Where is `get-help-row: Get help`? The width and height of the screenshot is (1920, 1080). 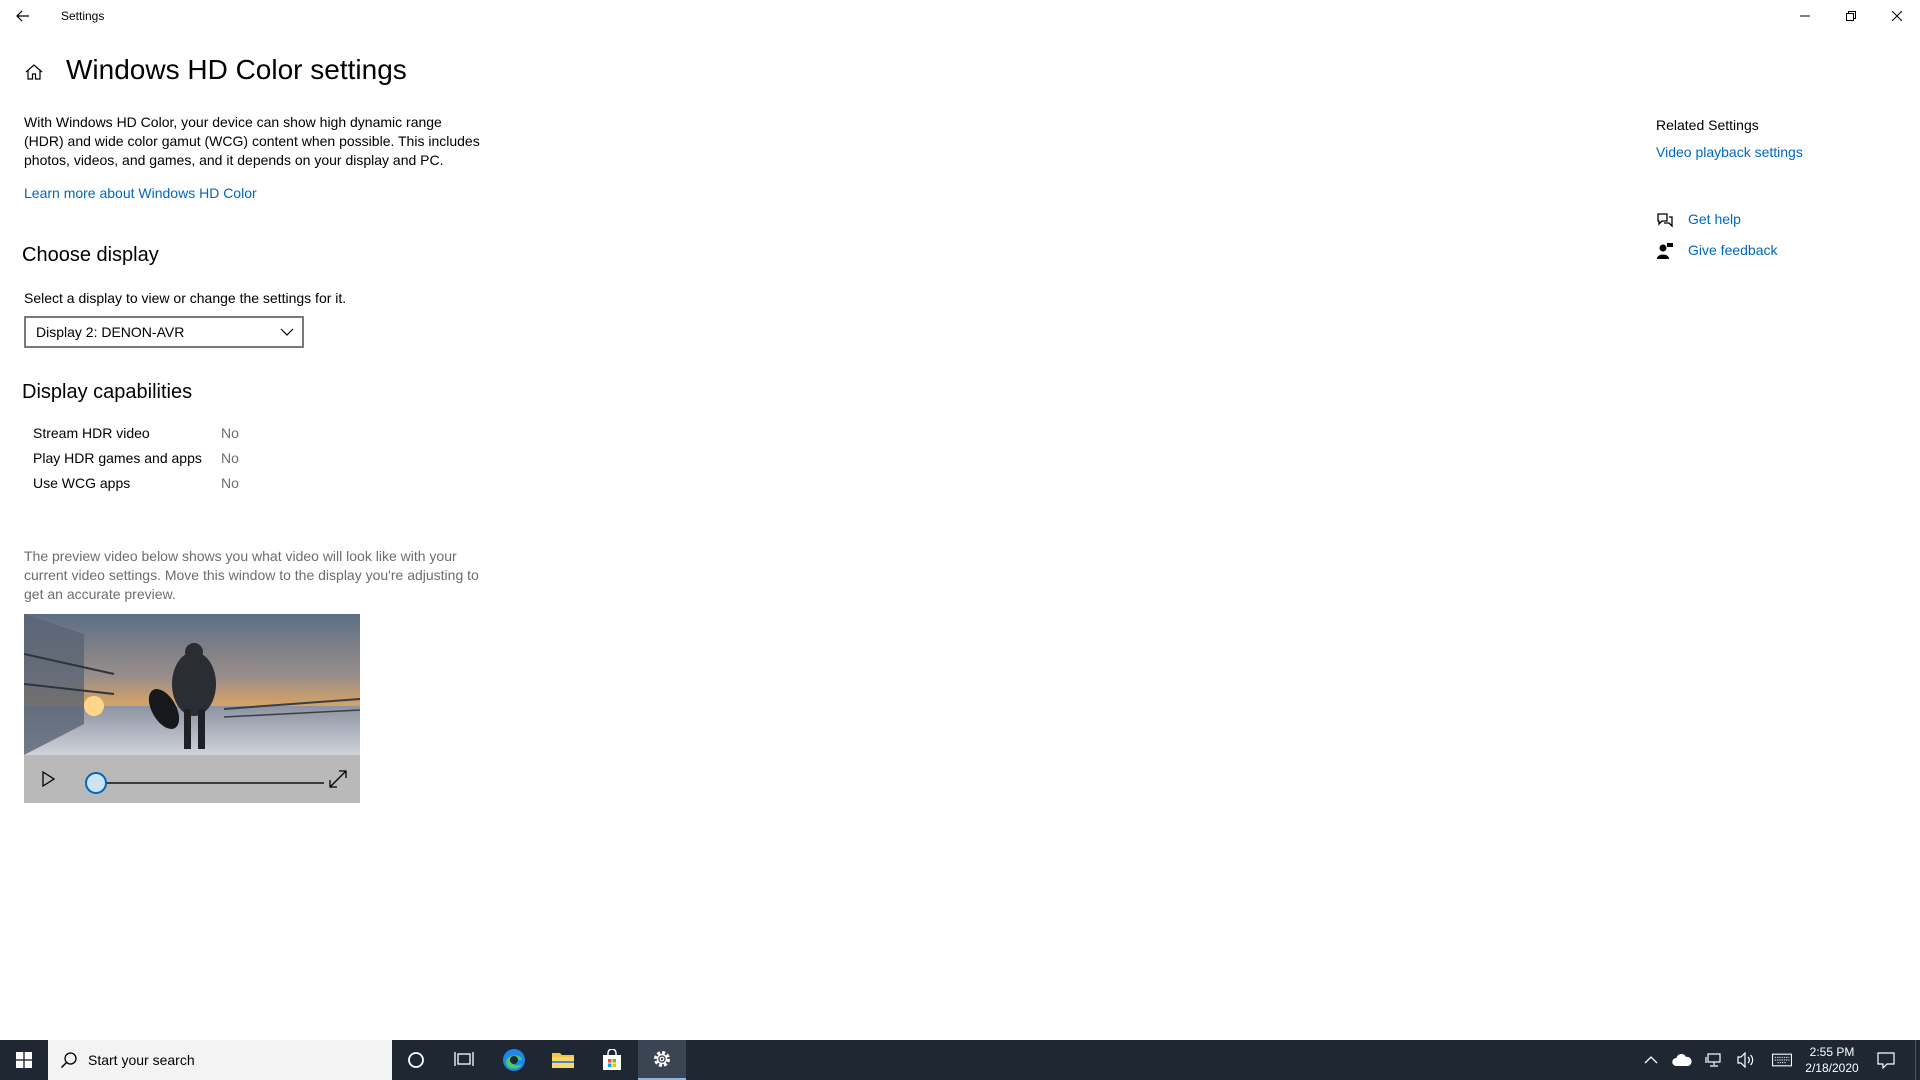 get-help-row: Get help is located at coordinates (1698, 220).